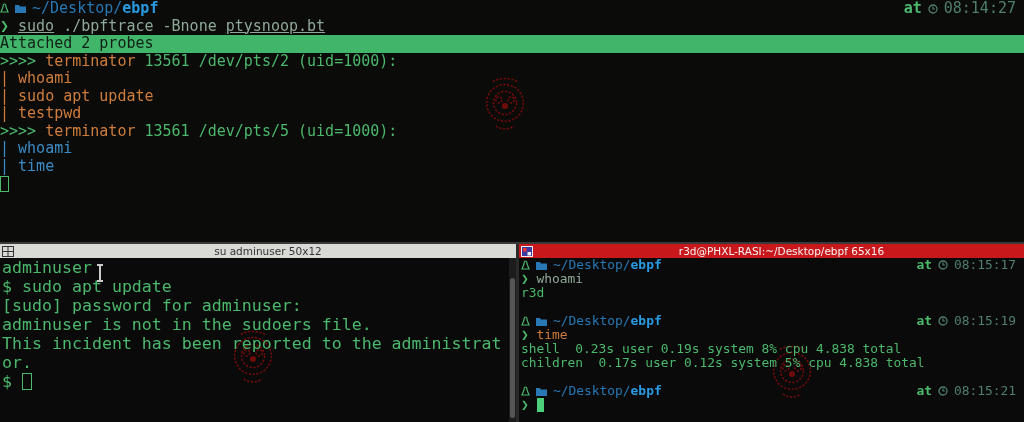 This screenshot has height=422, width=1024. I want to click on pane-title: su adminuser 50x12, so click(268, 251).